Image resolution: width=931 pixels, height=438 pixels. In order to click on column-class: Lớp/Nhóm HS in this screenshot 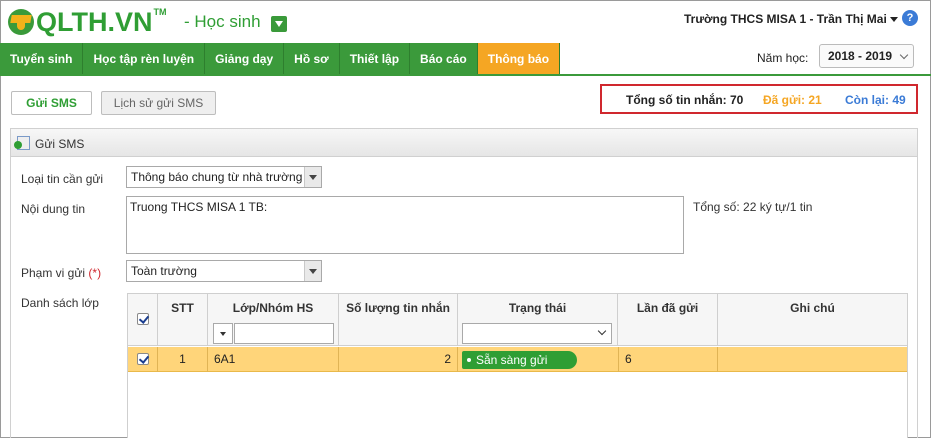, I will do `click(273, 320)`.